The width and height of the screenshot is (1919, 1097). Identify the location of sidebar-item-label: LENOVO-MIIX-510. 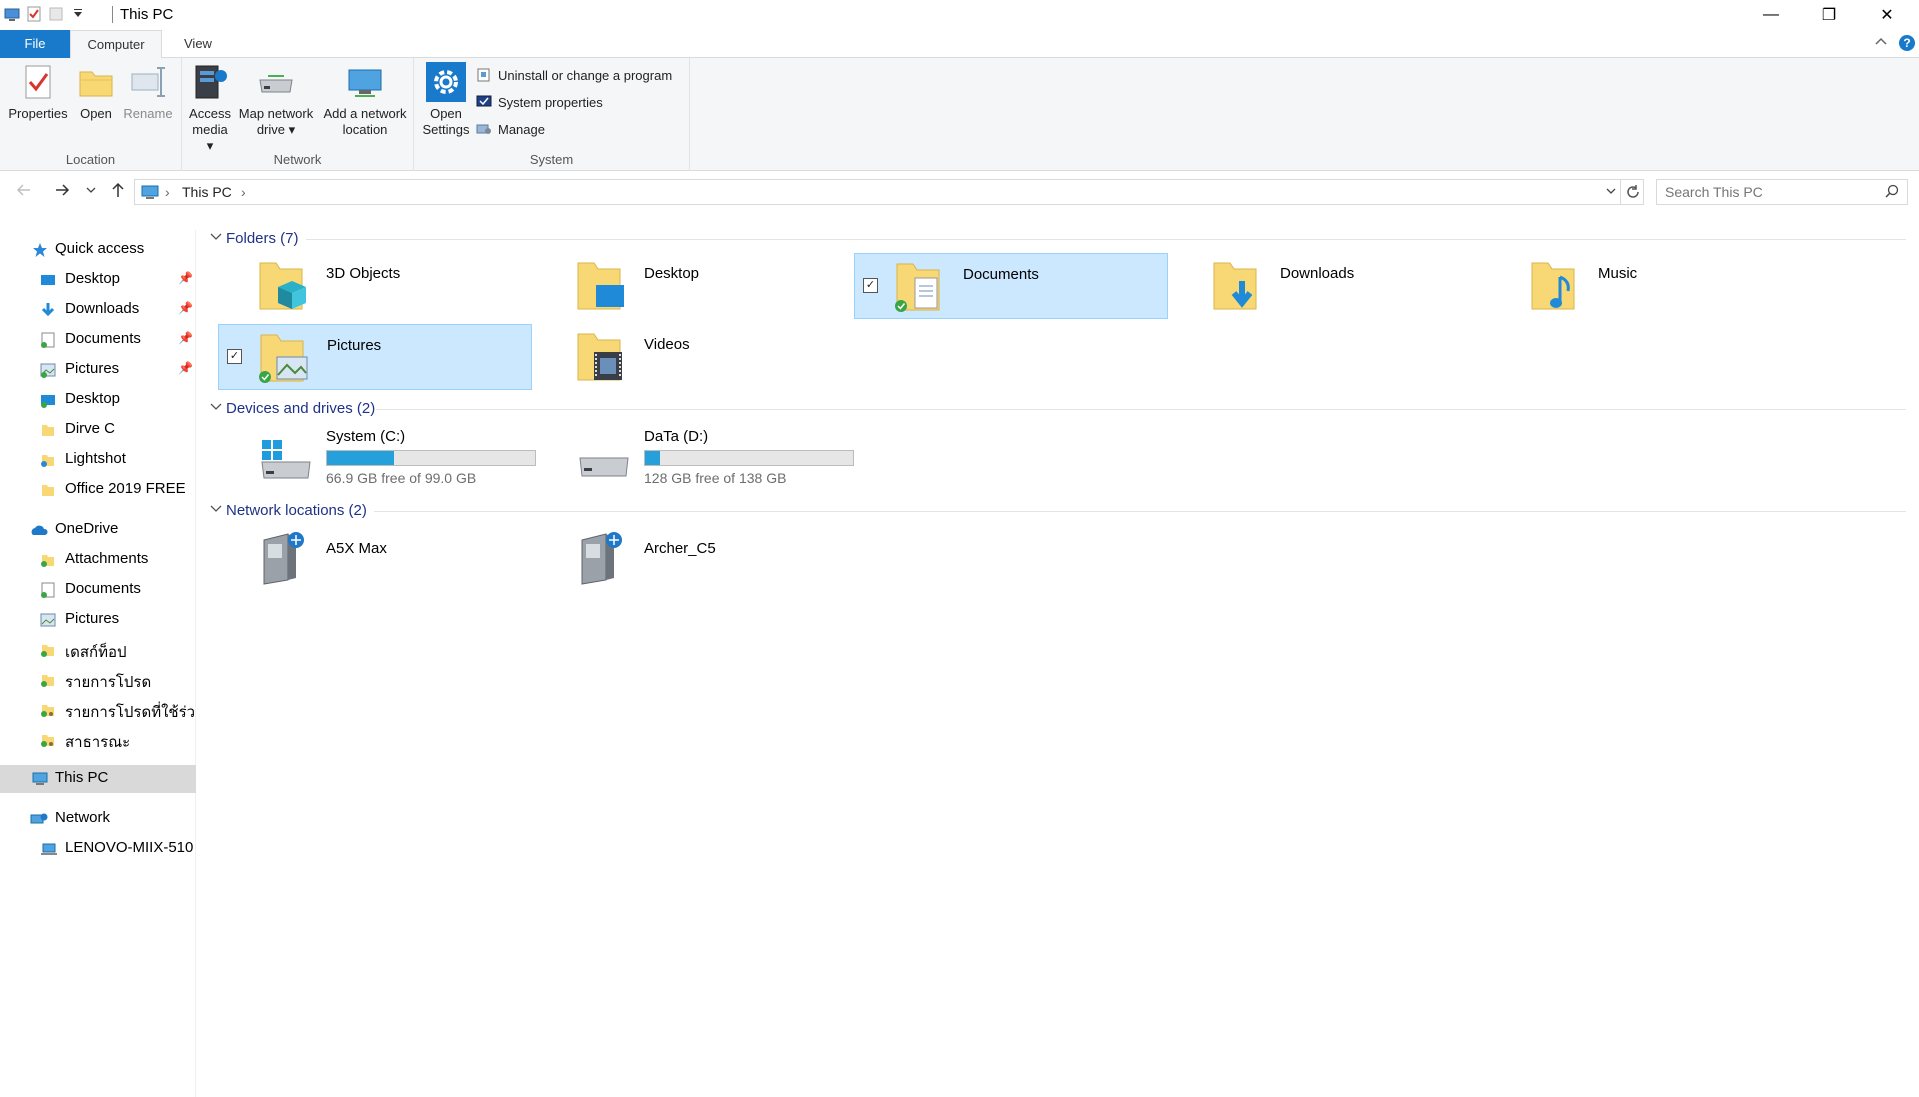
(129, 847).